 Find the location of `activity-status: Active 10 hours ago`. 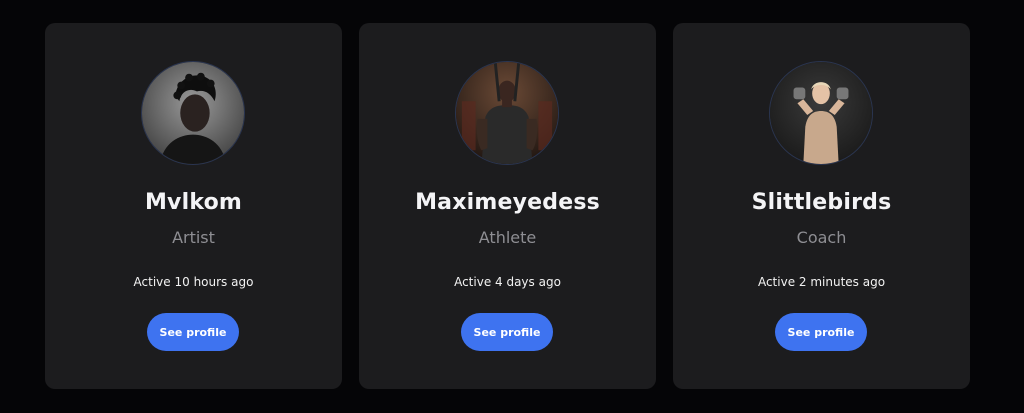

activity-status: Active 10 hours ago is located at coordinates (193, 282).